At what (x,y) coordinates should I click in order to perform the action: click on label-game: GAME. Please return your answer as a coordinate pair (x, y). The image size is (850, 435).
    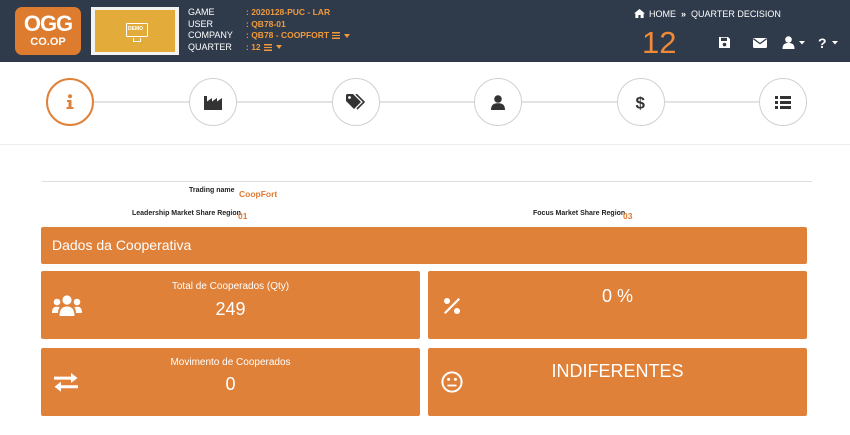
    Looking at the image, I should click on (201, 12).